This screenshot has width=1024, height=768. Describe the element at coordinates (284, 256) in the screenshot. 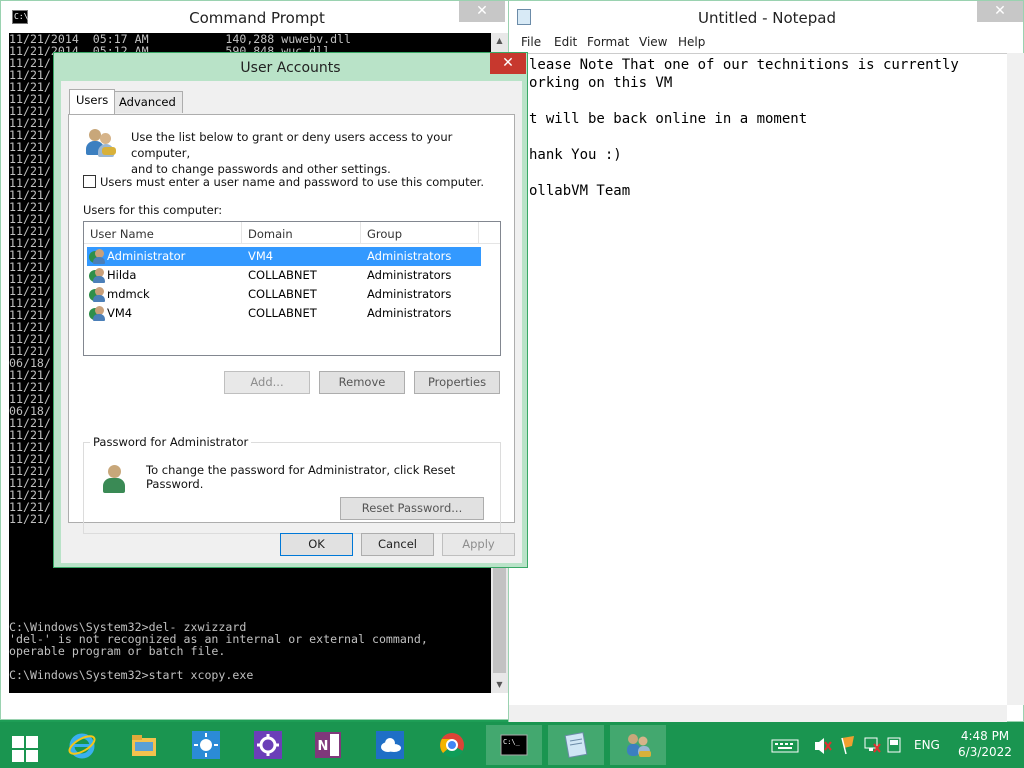

I see `user-row: Administrator VM4 Administrators` at that location.